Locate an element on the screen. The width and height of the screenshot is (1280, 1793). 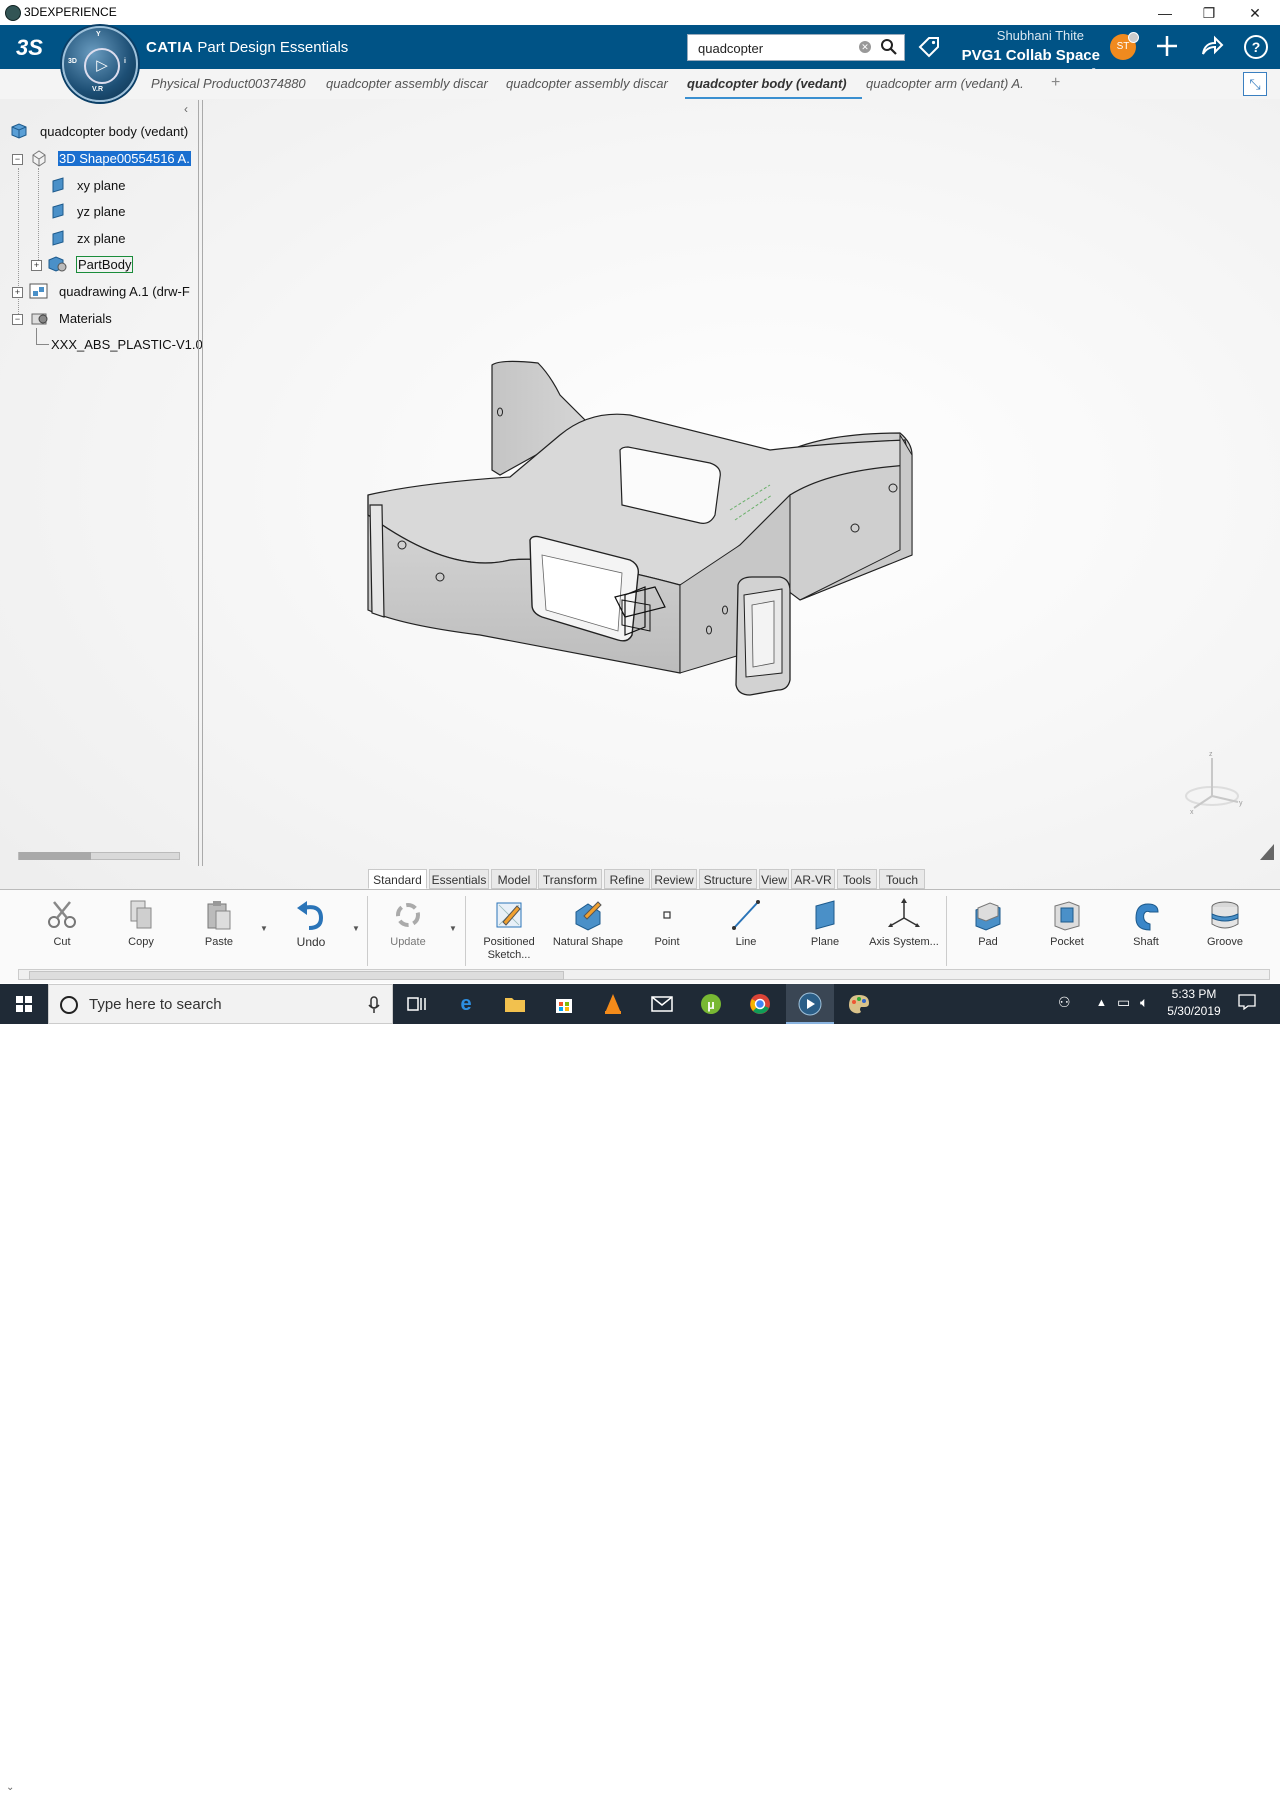
maximize-button: ❐ is located at coordinates (1209, 13).